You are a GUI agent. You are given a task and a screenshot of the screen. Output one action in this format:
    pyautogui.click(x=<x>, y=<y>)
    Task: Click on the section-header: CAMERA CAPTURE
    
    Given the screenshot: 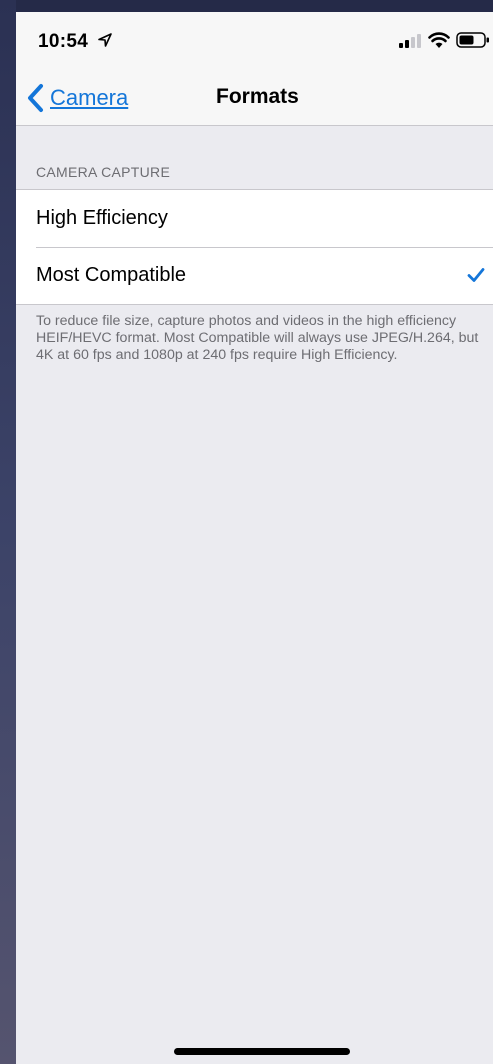 What is the action you would take?
    pyautogui.click(x=103, y=172)
    